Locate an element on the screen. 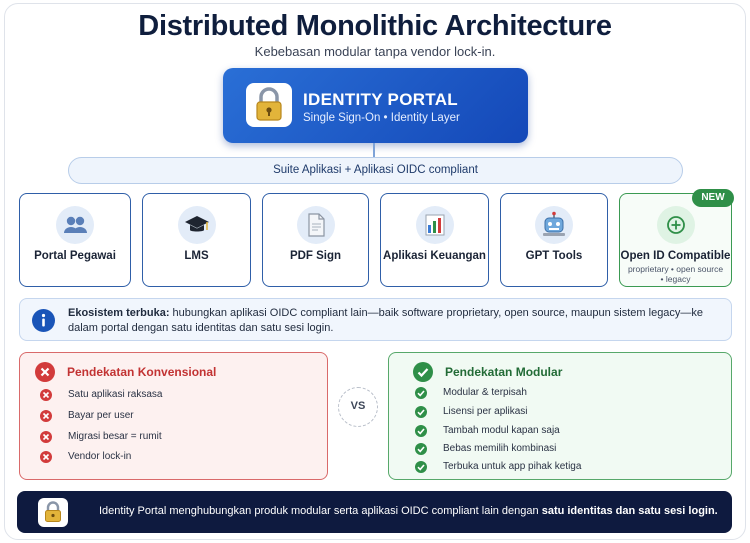  app-card-aplikasi-keuangan: Aplikasi Keuangan is located at coordinates (434, 240).